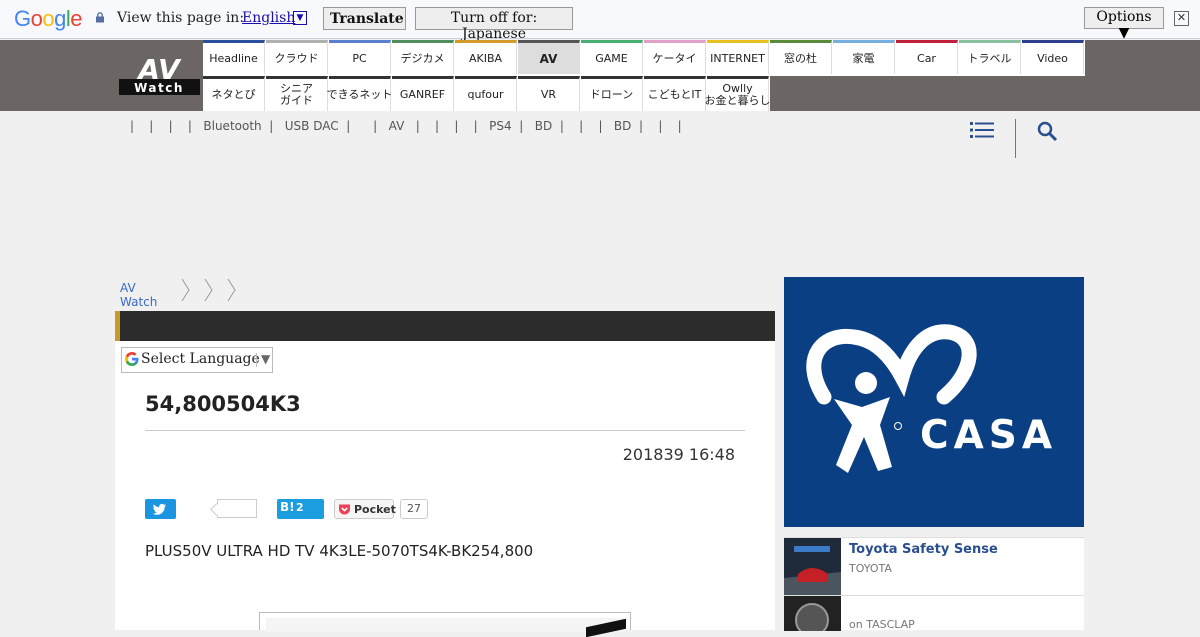 This screenshot has height=637, width=1200. Describe the element at coordinates (1124, 24) in the screenshot. I see `options-button: Options ▼` at that location.